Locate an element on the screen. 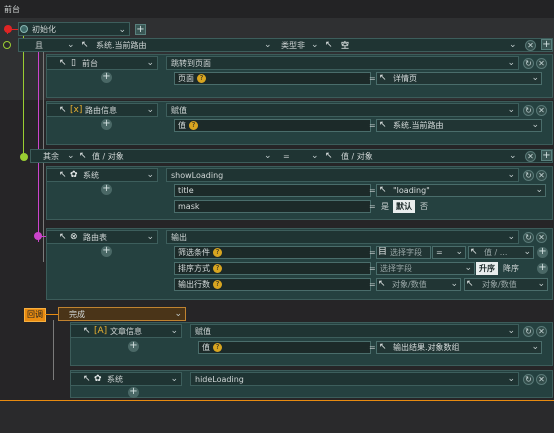 The width and height of the screenshot is (554, 433). article-target-bar: ↖ [A] 文章信息 ⌄ is located at coordinates (126, 331).